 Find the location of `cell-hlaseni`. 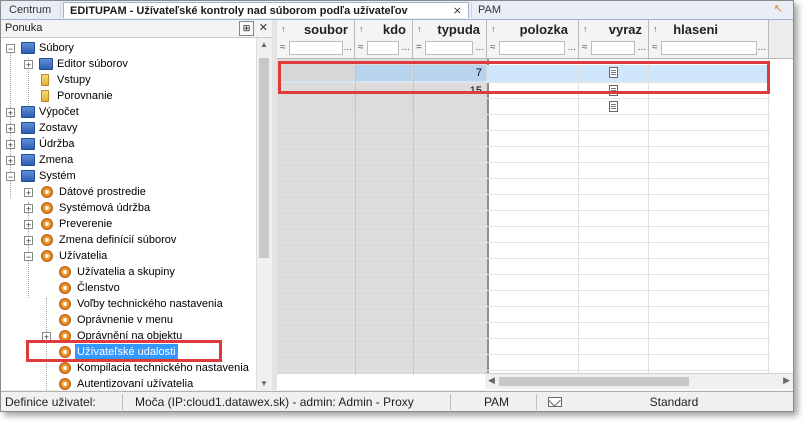

cell-hlaseni is located at coordinates (709, 107).